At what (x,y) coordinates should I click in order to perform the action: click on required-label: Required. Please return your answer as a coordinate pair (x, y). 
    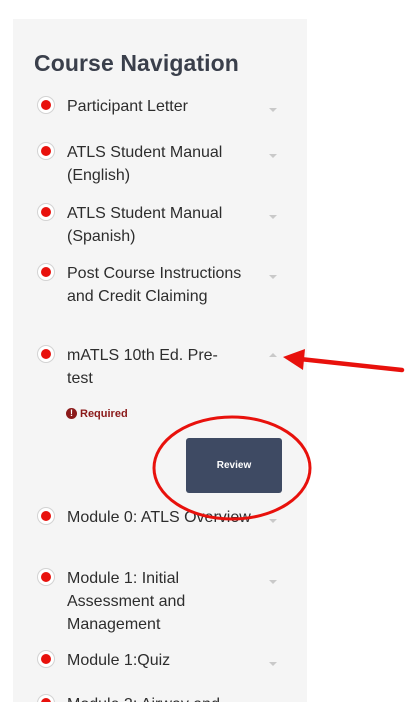
    Looking at the image, I should click on (104, 413).